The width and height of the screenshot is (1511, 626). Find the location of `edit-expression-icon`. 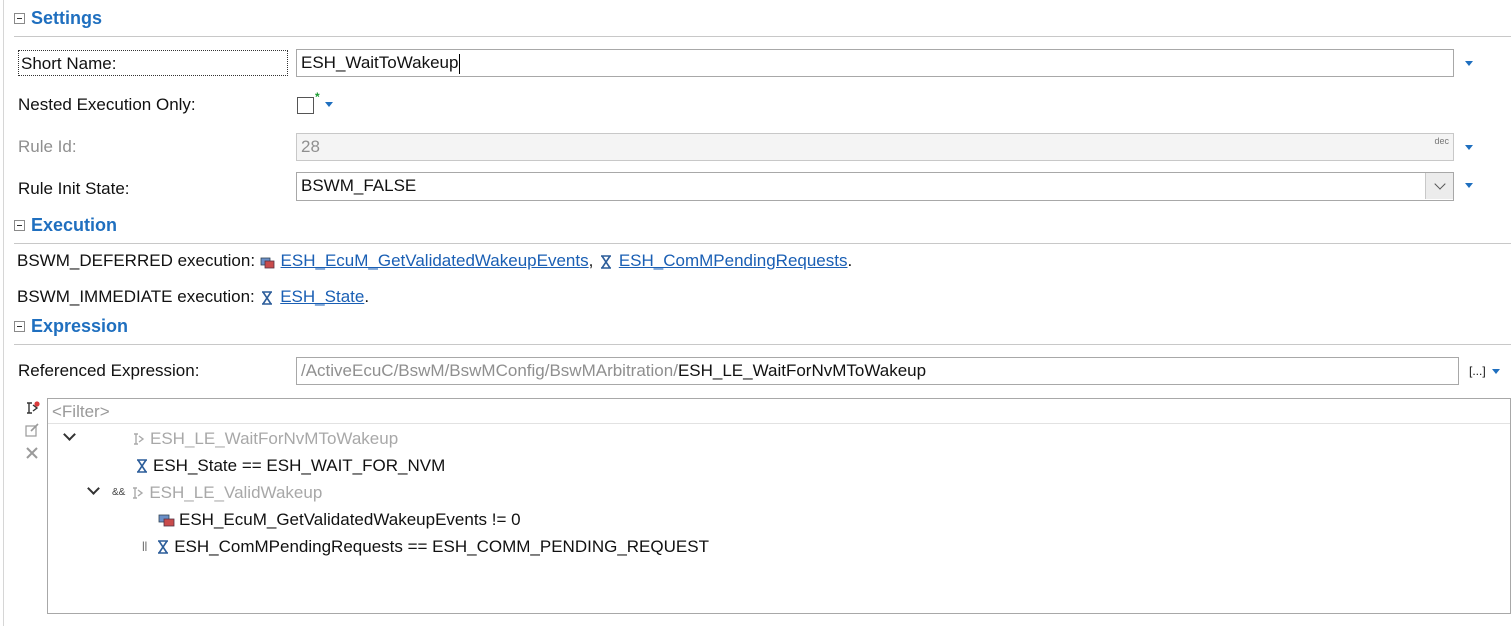

edit-expression-icon is located at coordinates (32, 430).